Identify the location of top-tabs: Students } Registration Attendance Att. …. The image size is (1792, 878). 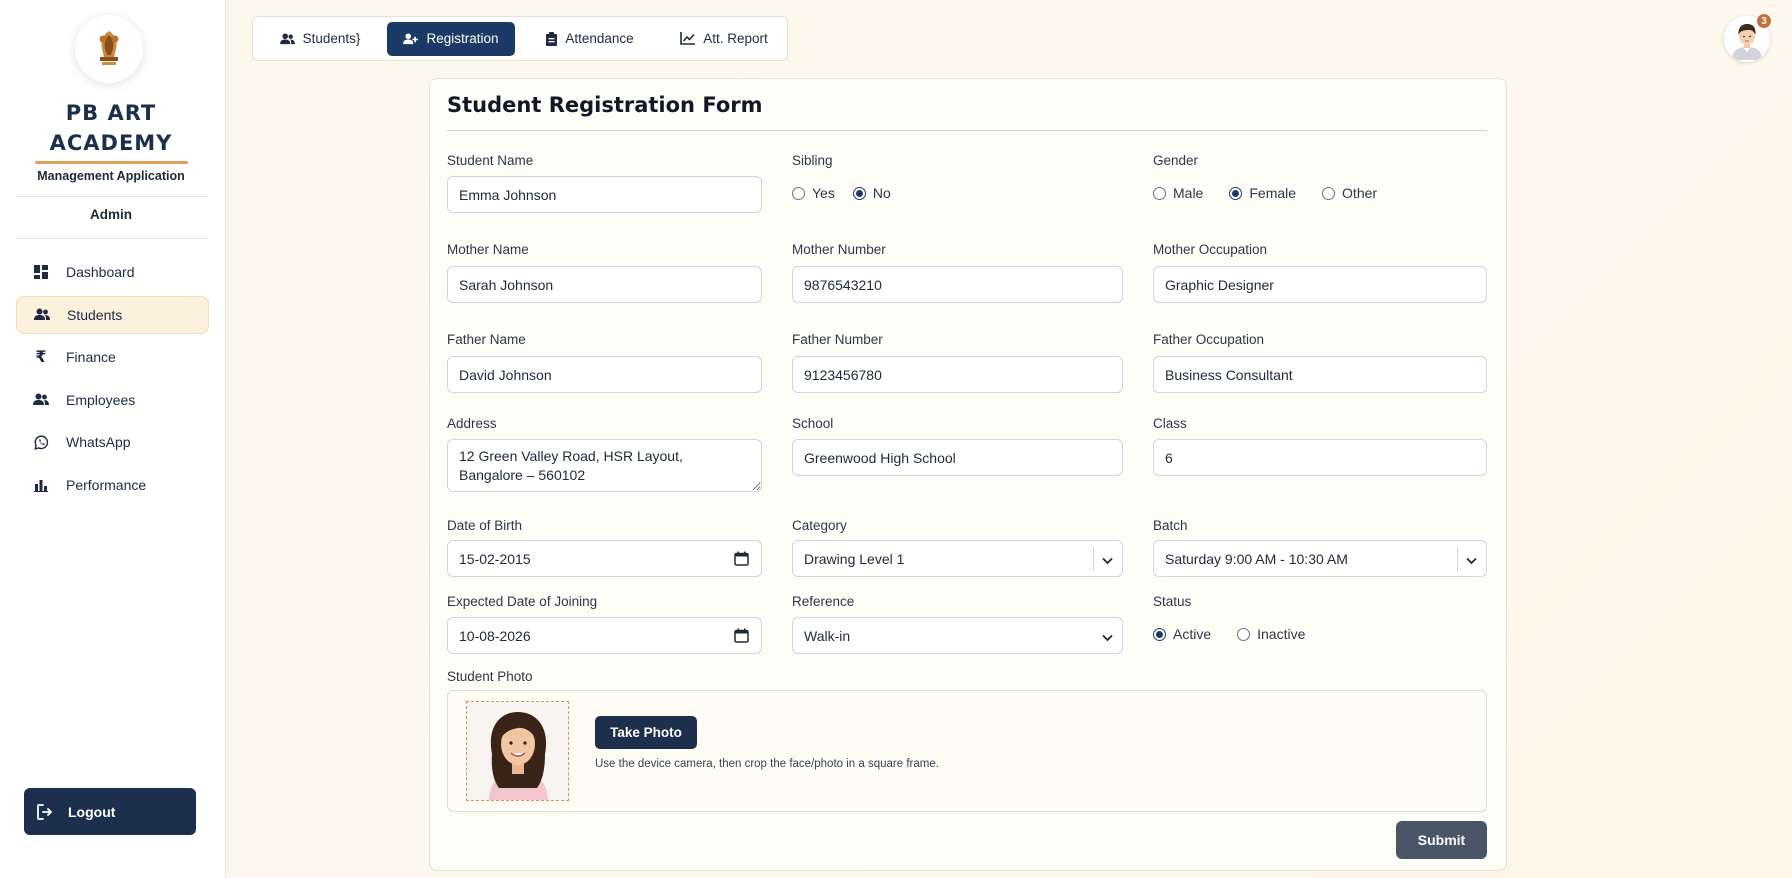
(520, 38).